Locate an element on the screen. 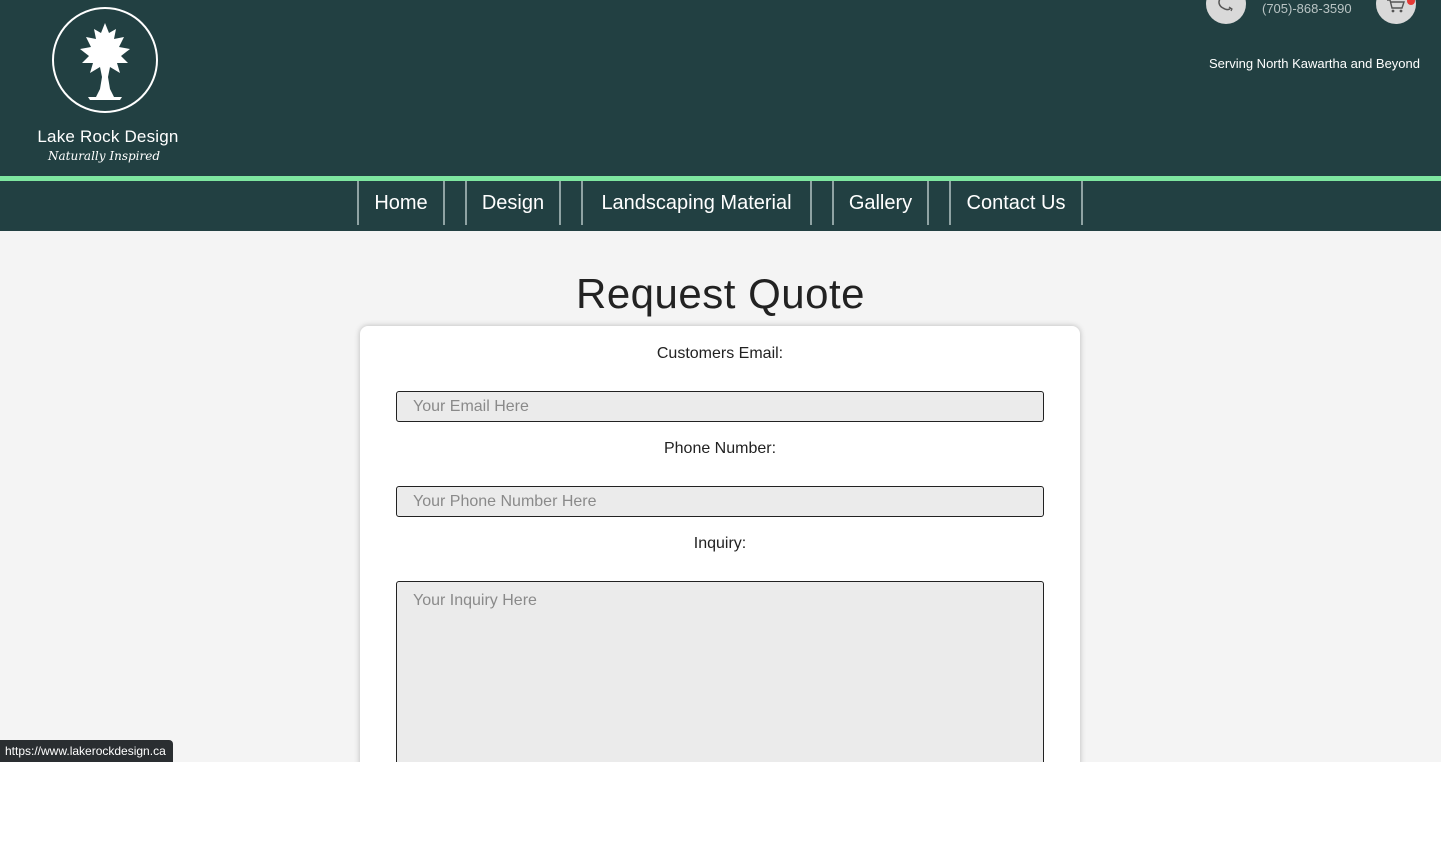 The width and height of the screenshot is (1441, 854). brand-name: Lake Rock Design is located at coordinates (108, 136).